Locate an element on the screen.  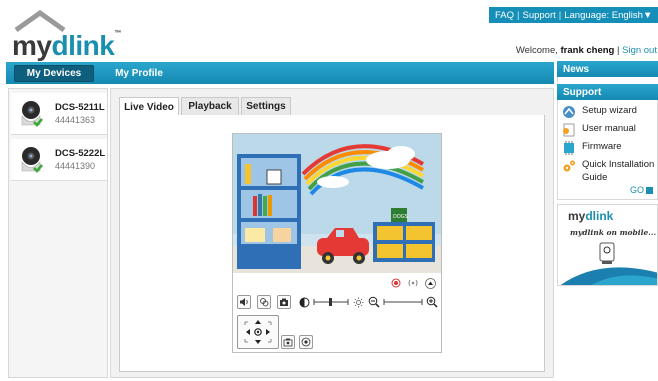
go-link: GO is located at coordinates (641, 190).